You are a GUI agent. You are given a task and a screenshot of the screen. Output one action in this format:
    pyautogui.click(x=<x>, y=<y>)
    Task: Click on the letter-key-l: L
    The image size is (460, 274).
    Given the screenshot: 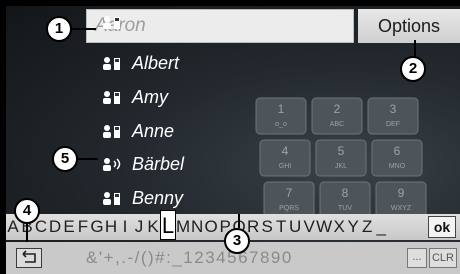 What is the action you would take?
    pyautogui.click(x=168, y=225)
    